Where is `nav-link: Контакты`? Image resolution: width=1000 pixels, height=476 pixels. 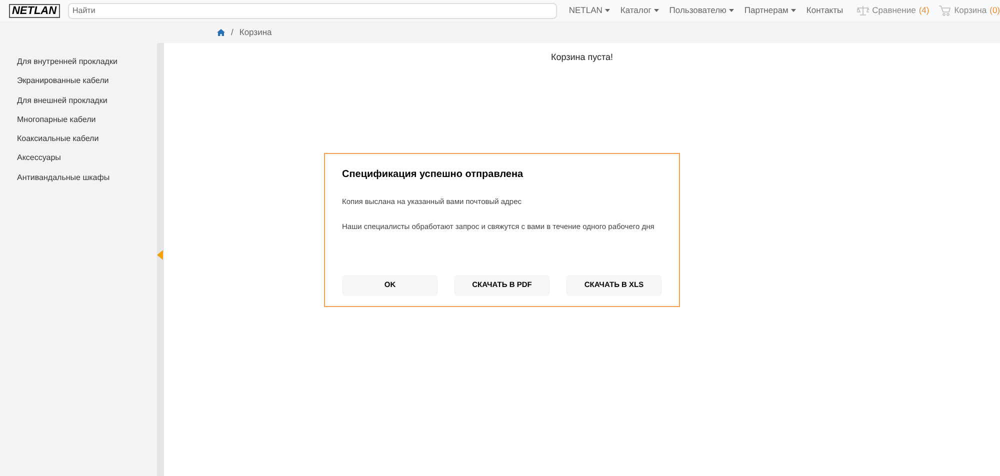
nav-link: Контакты is located at coordinates (825, 10).